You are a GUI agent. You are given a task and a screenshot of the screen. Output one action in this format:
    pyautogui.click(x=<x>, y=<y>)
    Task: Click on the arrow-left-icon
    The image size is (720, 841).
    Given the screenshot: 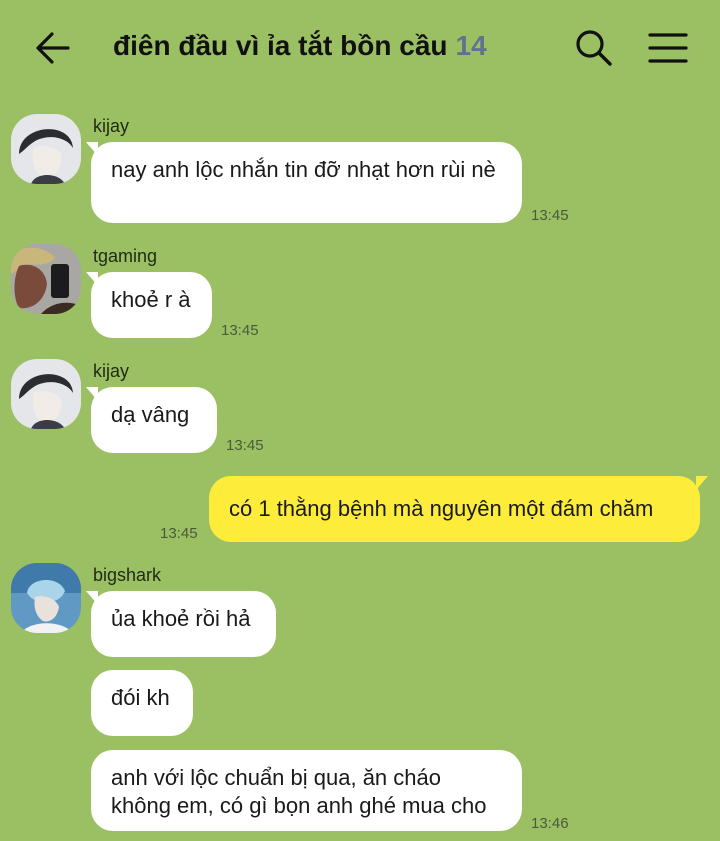 What is the action you would take?
    pyautogui.click(x=53, y=48)
    